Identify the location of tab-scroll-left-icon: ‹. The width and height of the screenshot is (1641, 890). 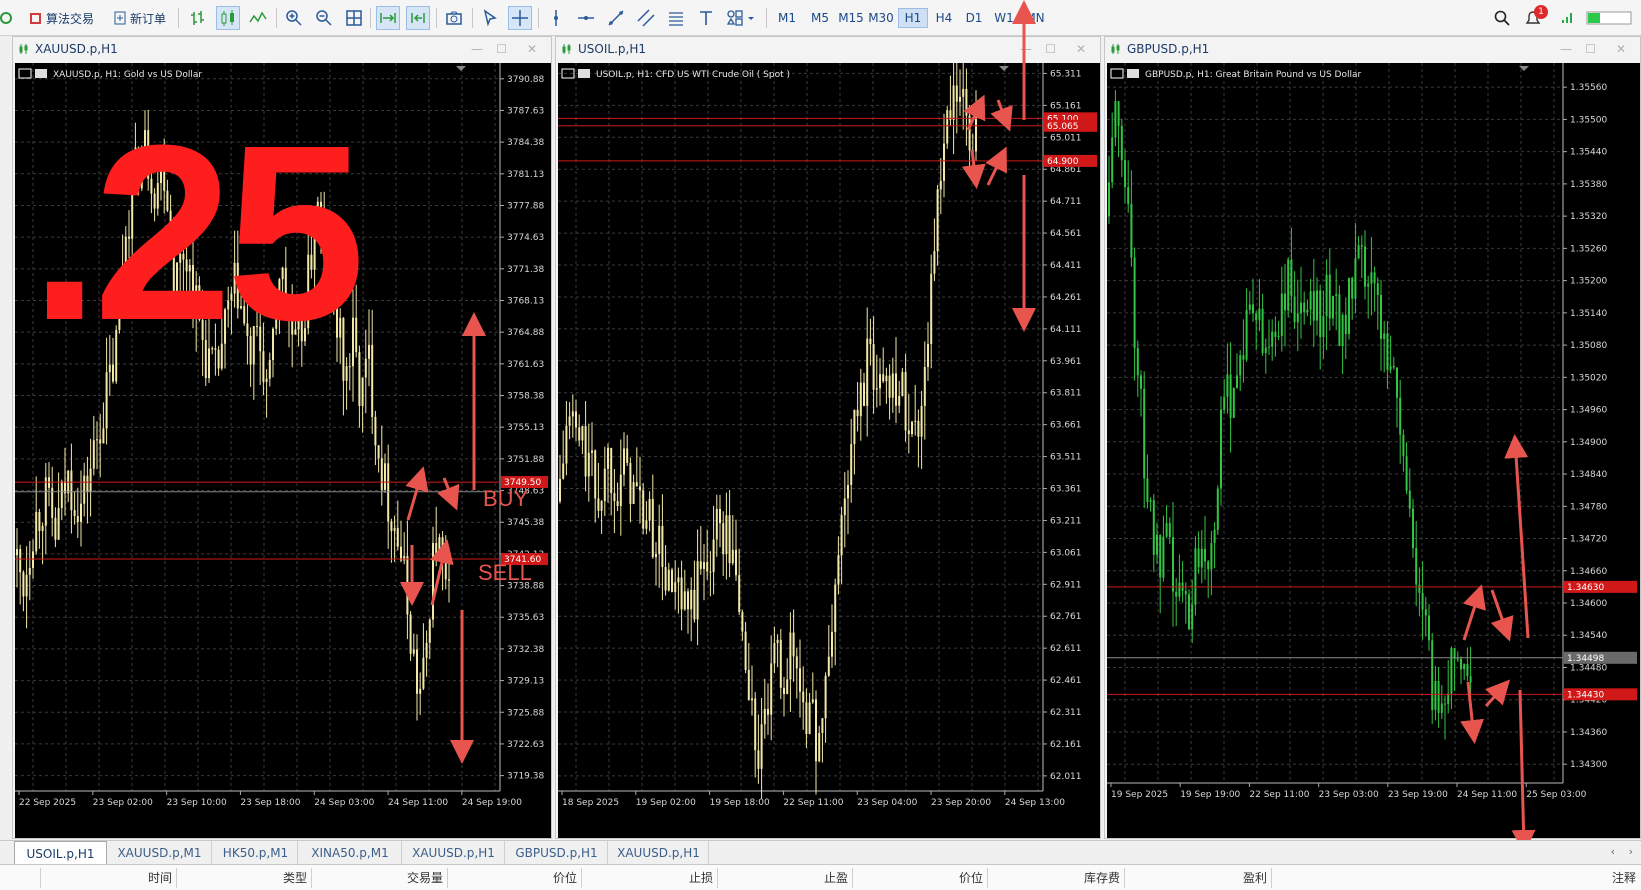
(1613, 851).